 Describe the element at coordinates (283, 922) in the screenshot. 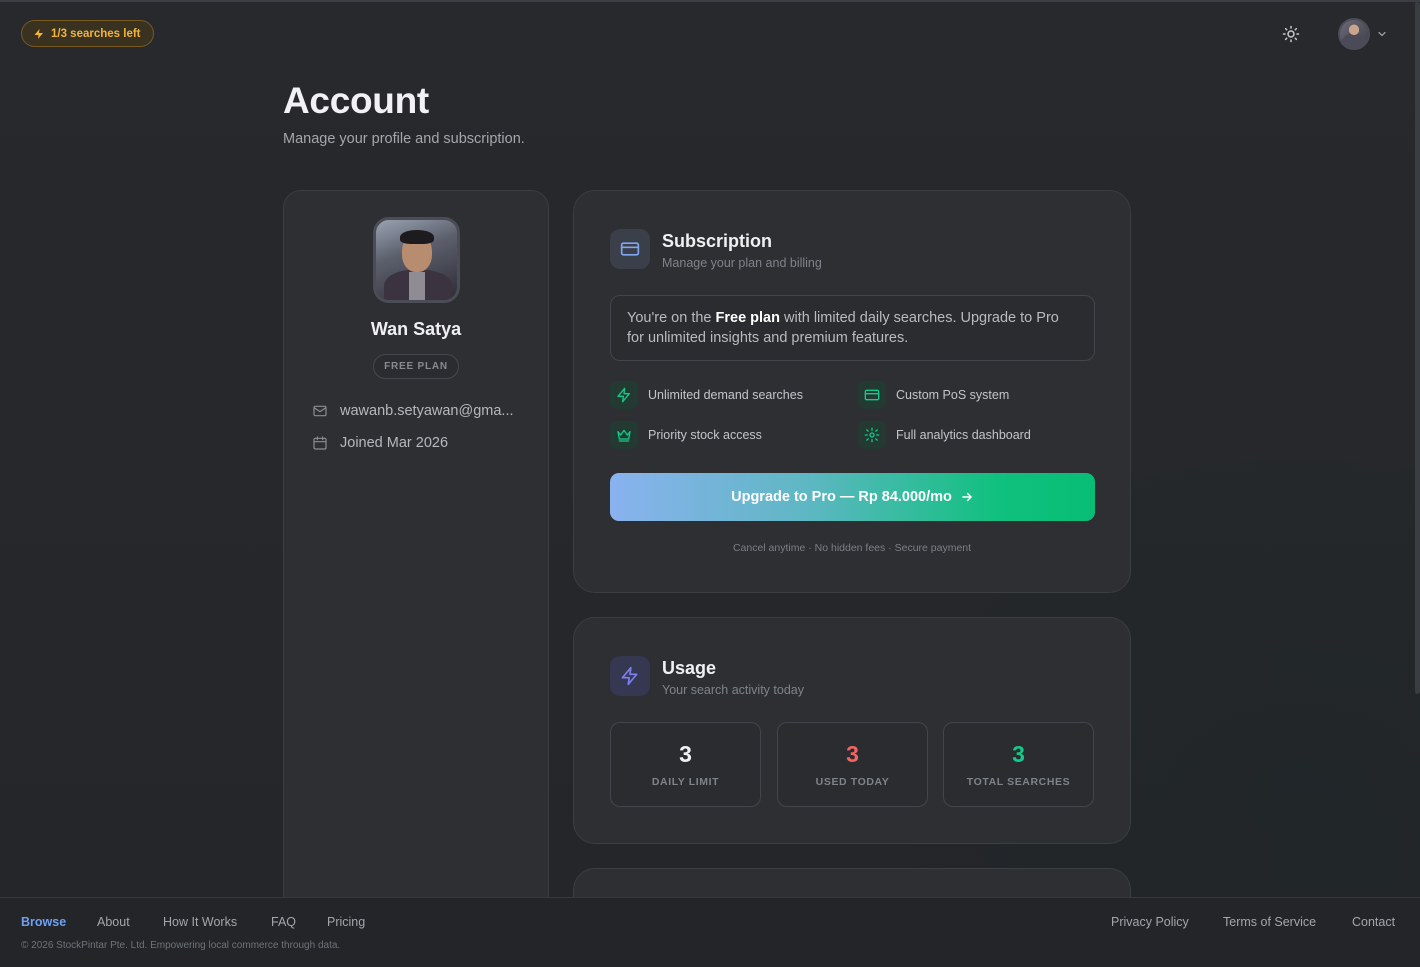

I see `footer-link-faq: FAQ` at that location.